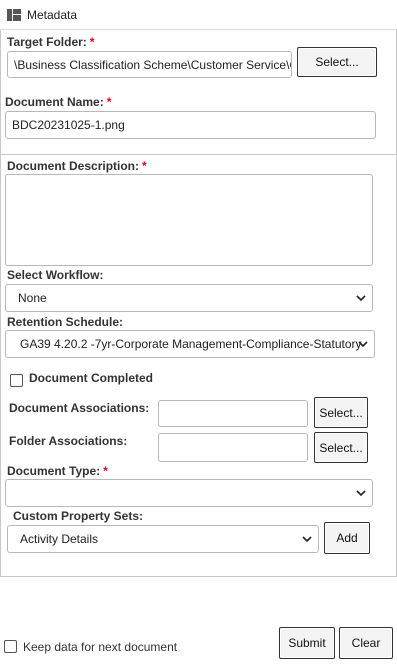 Image resolution: width=397 pixels, height=670 pixels. I want to click on document-completed-label: Document Completed, so click(91, 378).